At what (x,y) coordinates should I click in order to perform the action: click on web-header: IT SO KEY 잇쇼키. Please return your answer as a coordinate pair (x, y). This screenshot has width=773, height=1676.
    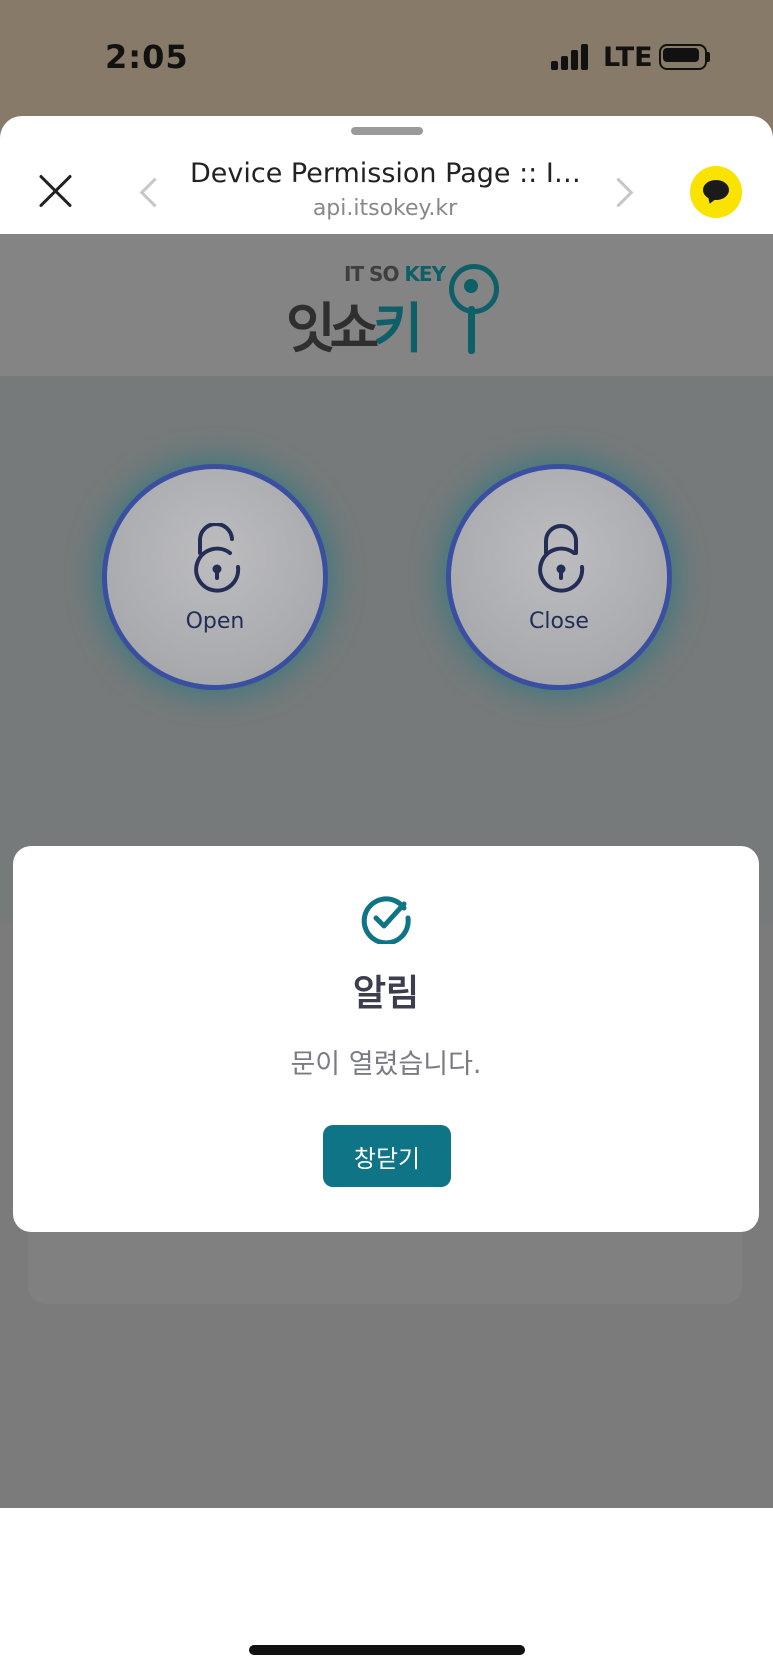
    Looking at the image, I should click on (386, 305).